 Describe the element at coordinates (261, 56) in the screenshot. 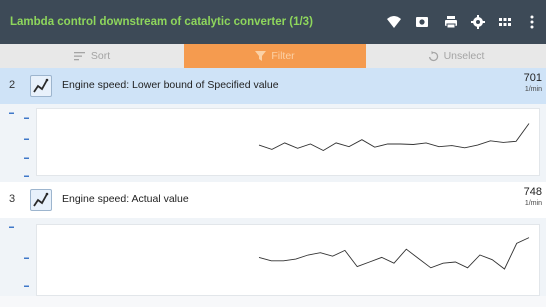

I see `filter-icon` at that location.